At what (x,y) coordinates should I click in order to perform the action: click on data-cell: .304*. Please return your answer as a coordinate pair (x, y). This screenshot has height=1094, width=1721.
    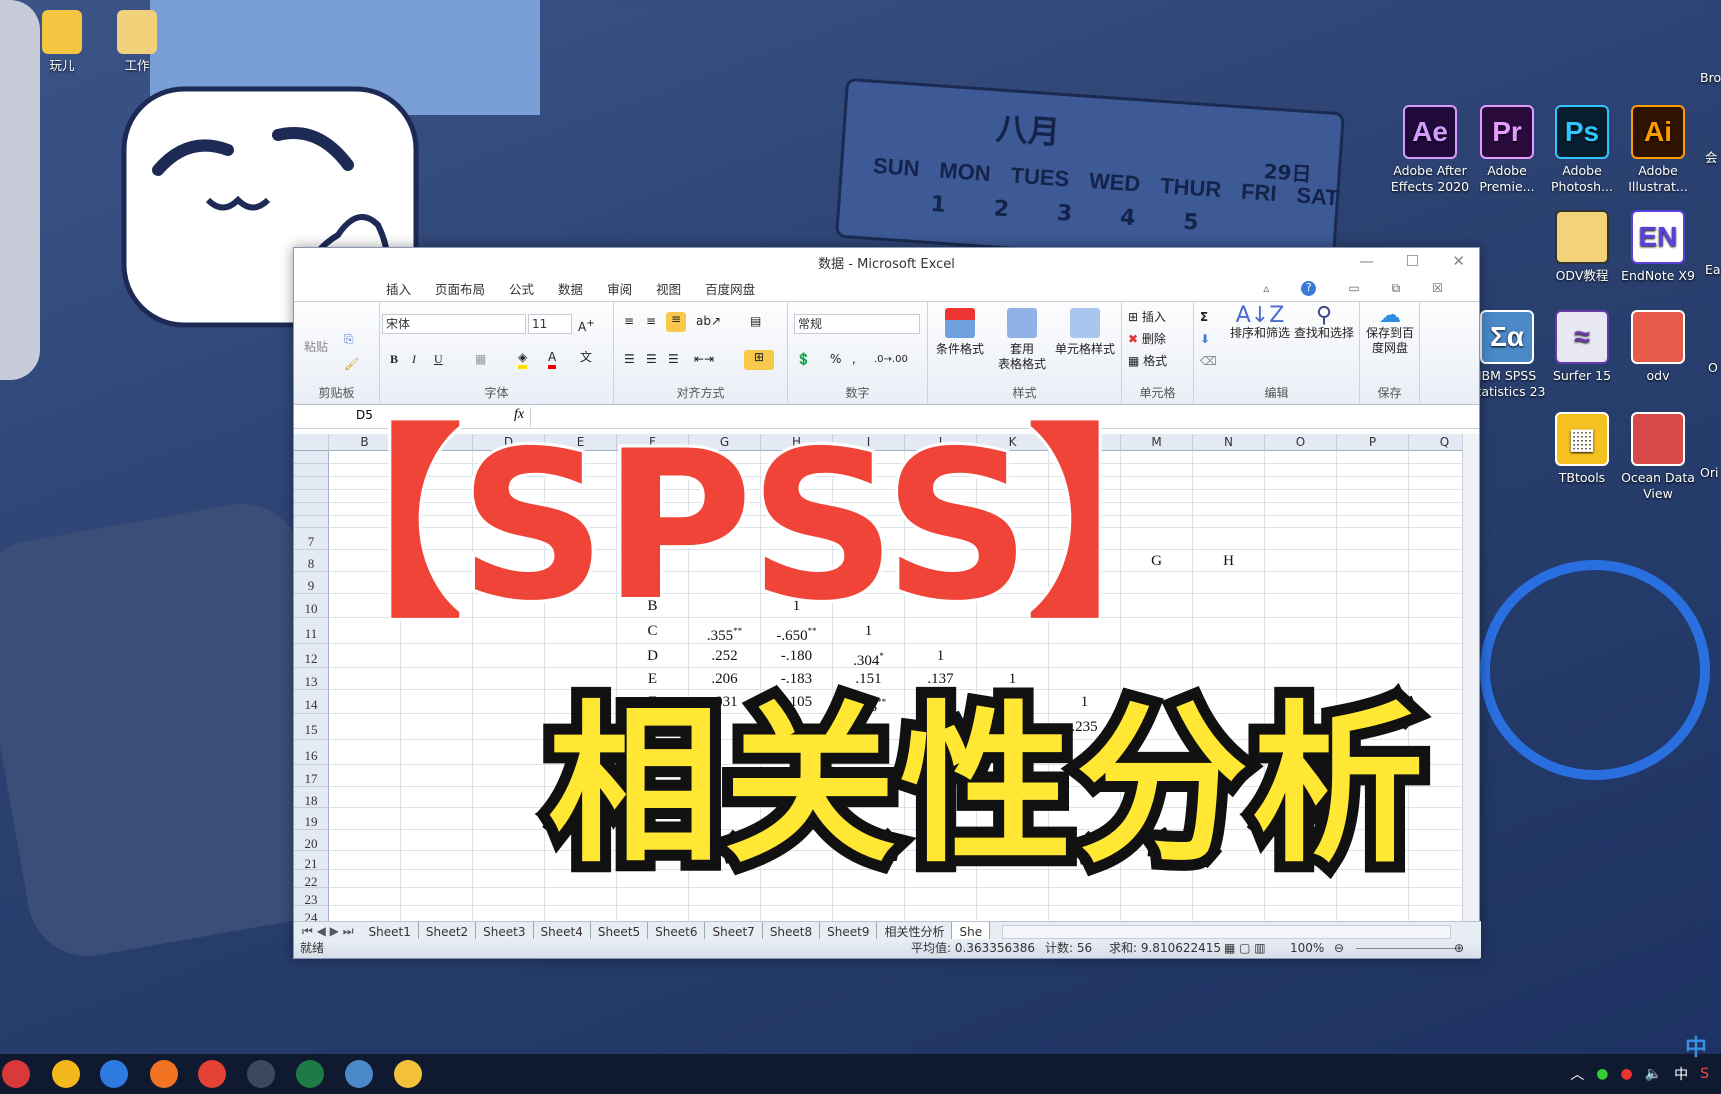
    Looking at the image, I should click on (869, 656).